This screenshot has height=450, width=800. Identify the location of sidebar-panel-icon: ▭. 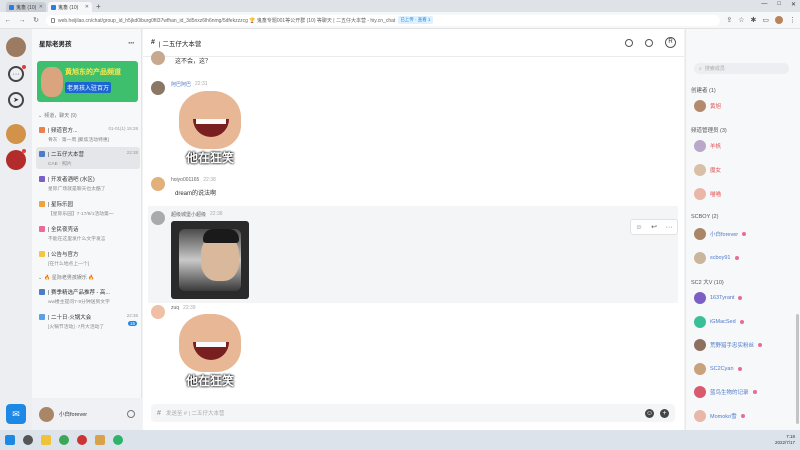
(765, 20).